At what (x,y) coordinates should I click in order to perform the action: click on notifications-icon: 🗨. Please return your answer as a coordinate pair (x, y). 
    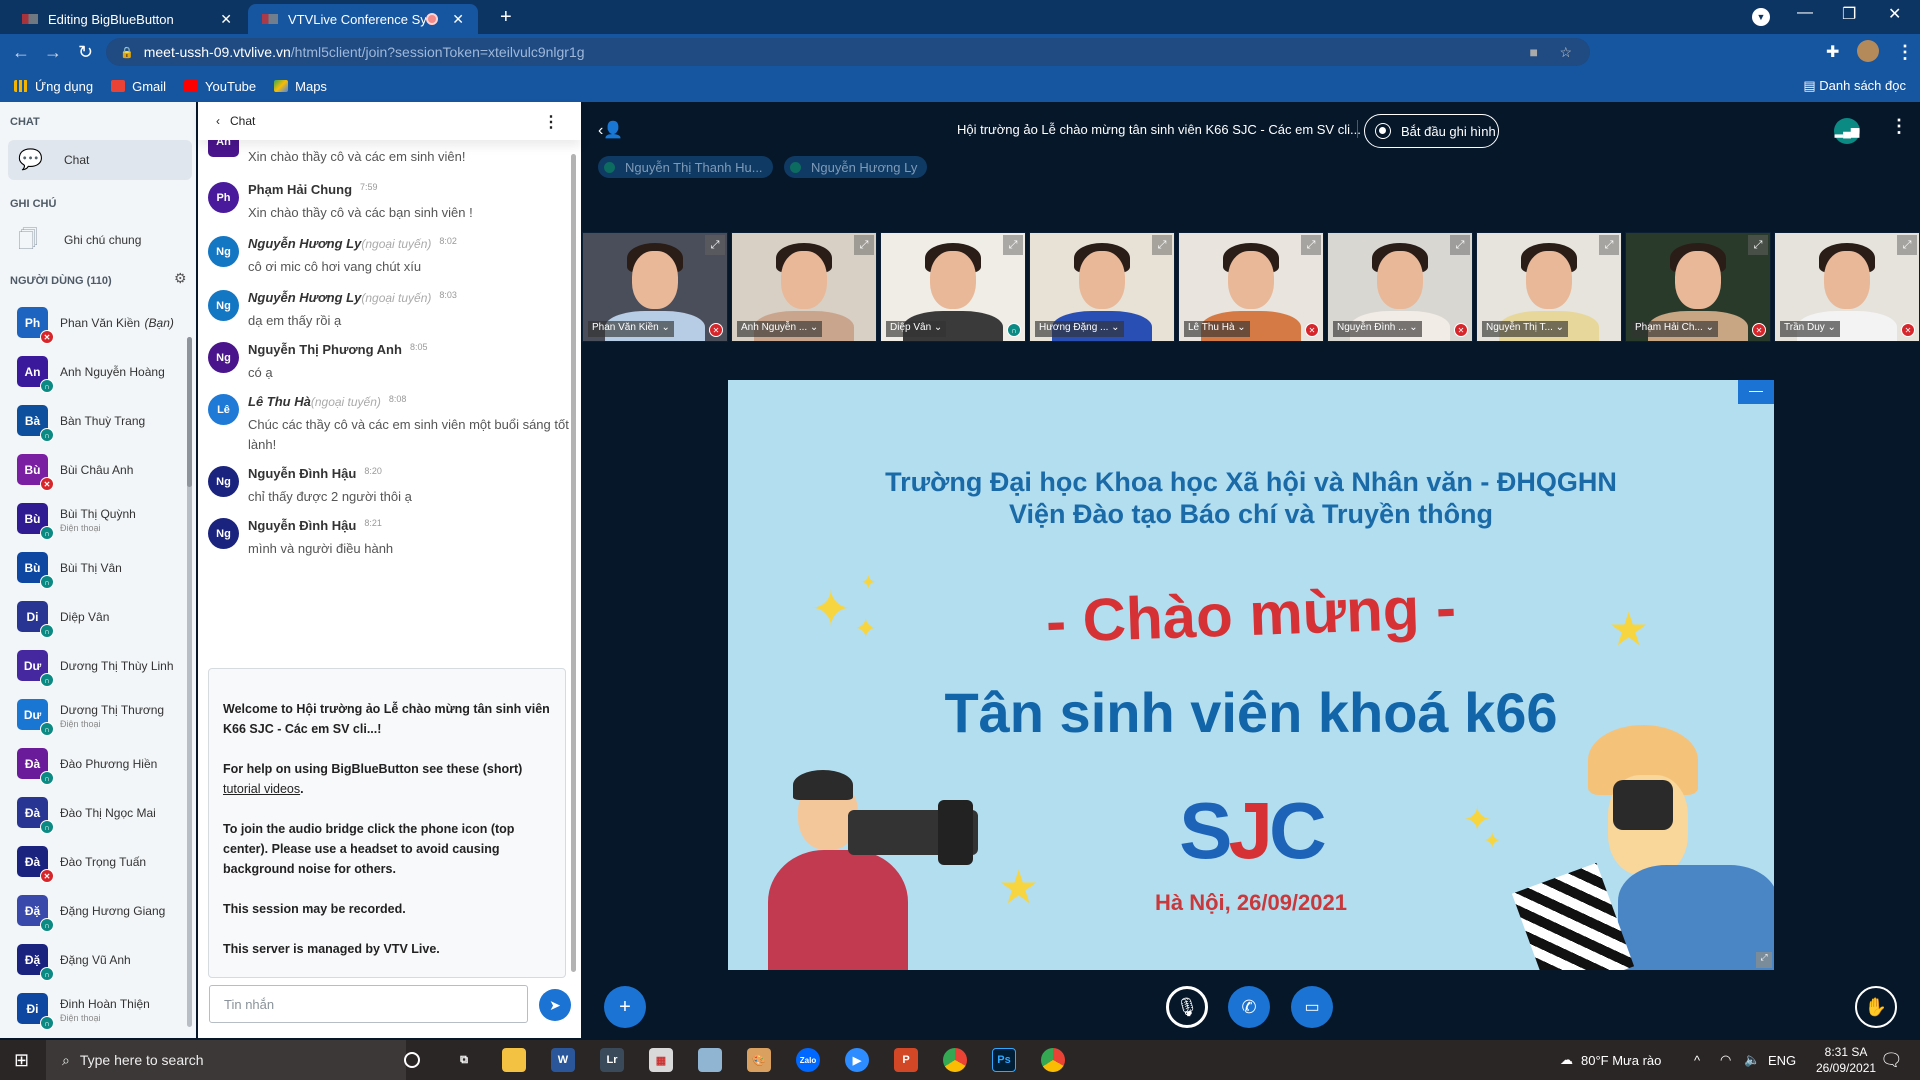
    Looking at the image, I should click on (1891, 1060).